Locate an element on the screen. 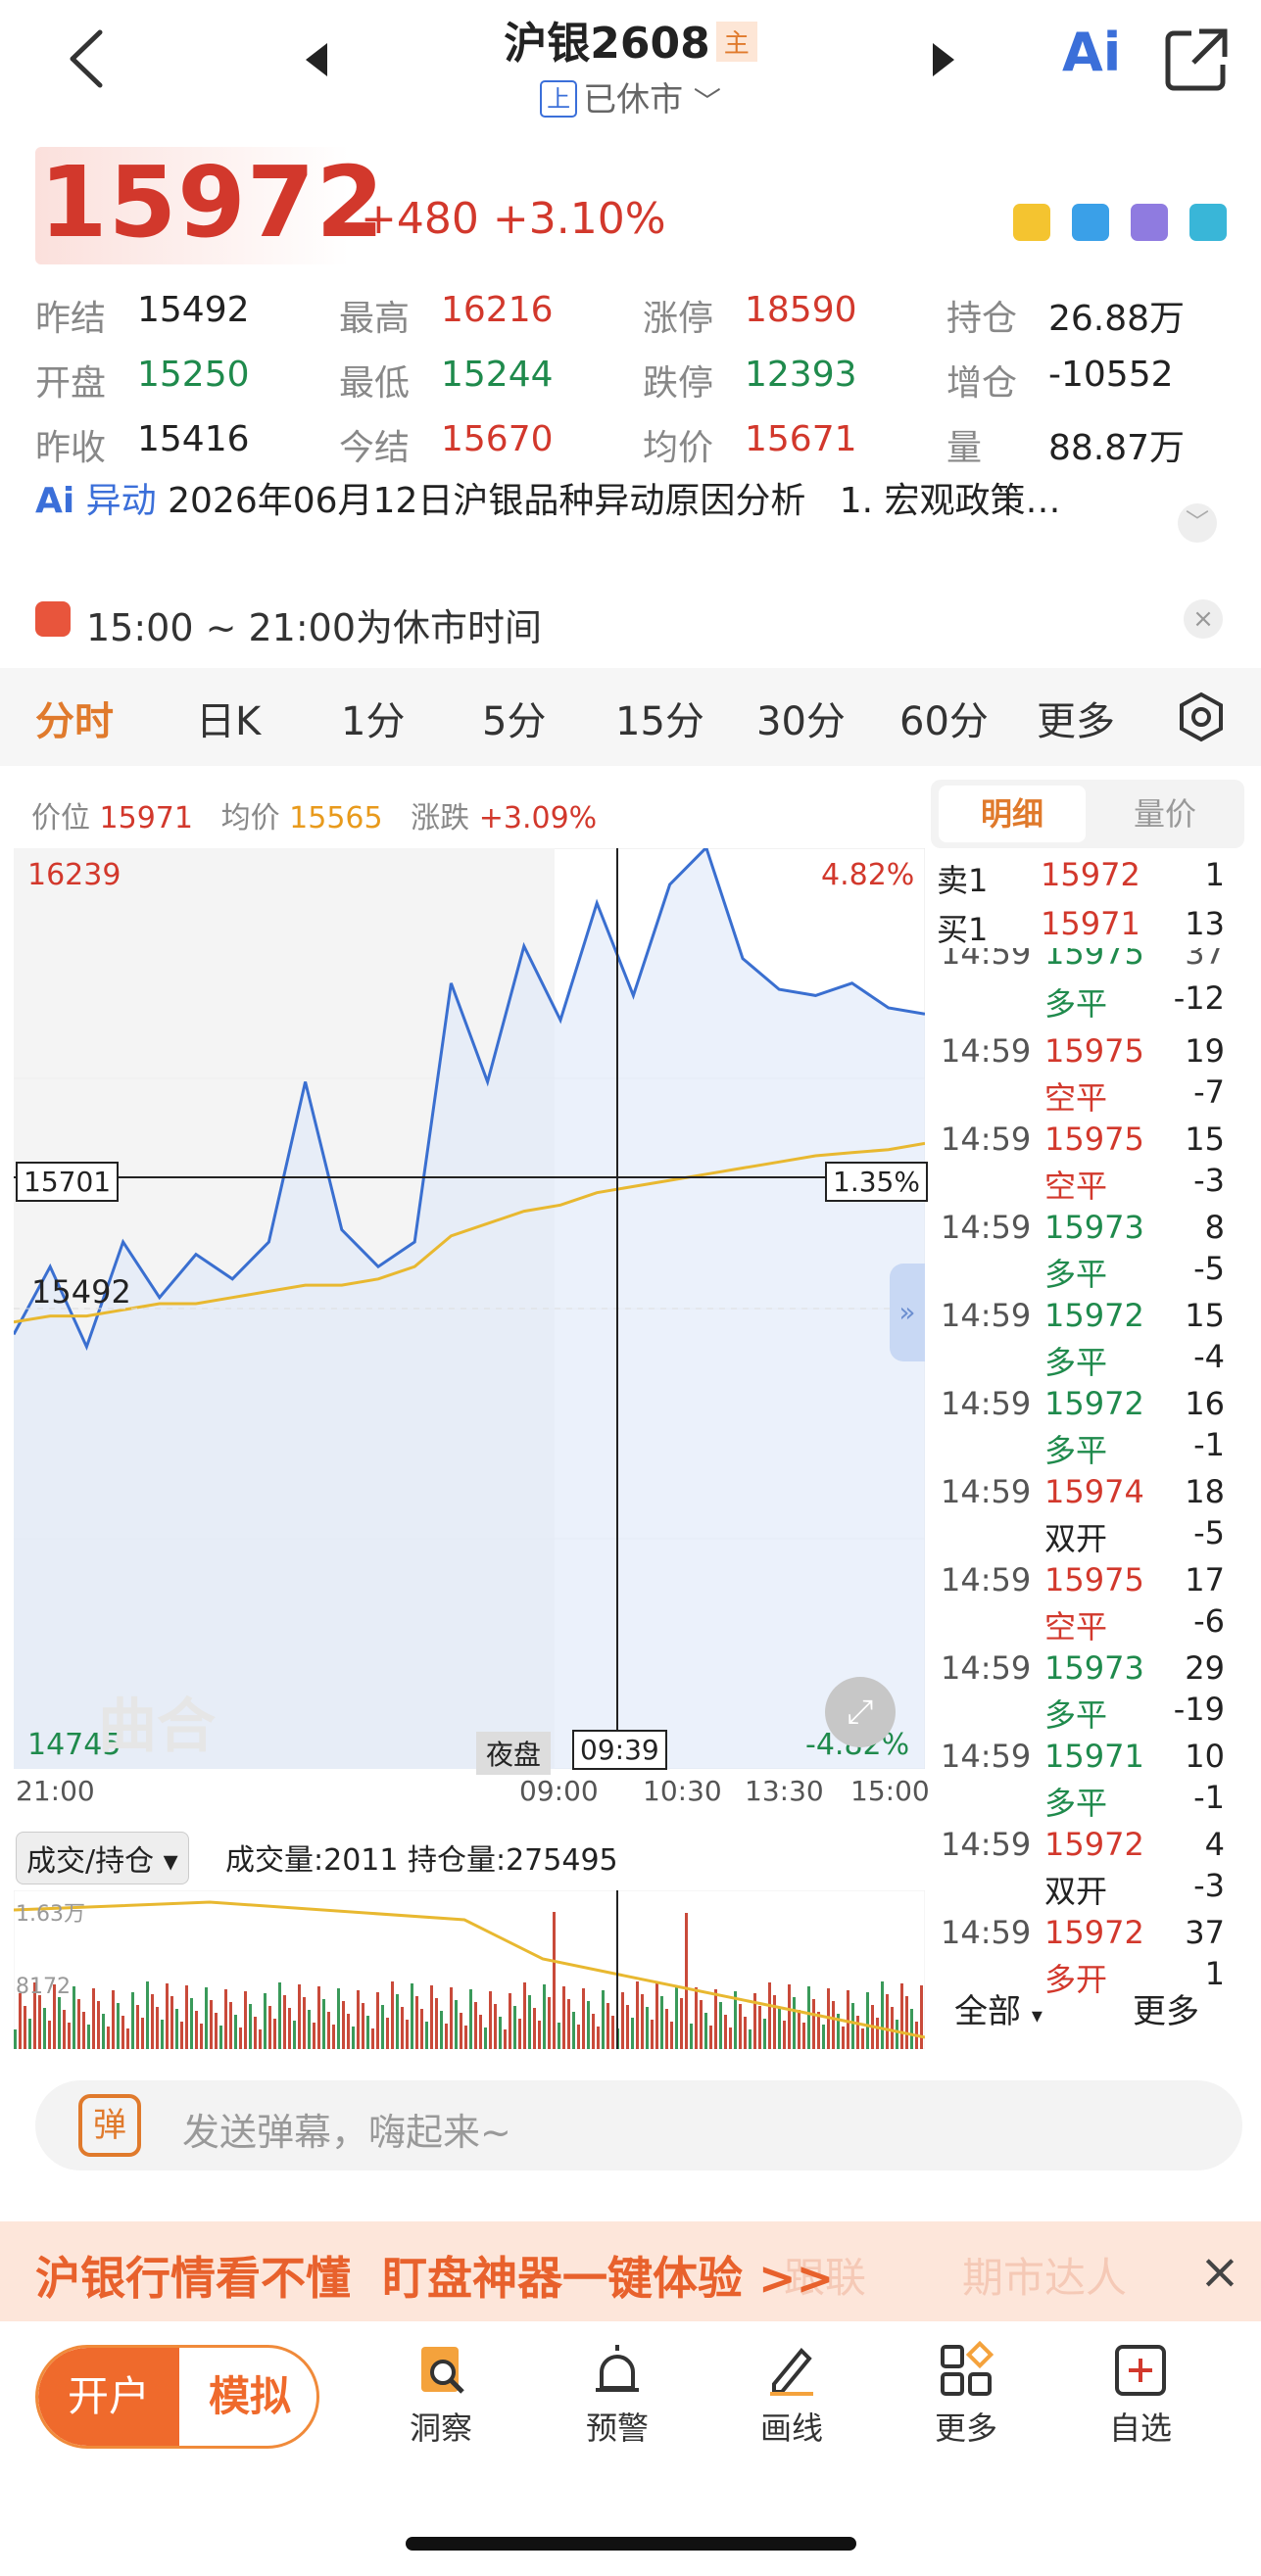 The height and width of the screenshot is (2576, 1261). stat-value: 18590 is located at coordinates (801, 310).